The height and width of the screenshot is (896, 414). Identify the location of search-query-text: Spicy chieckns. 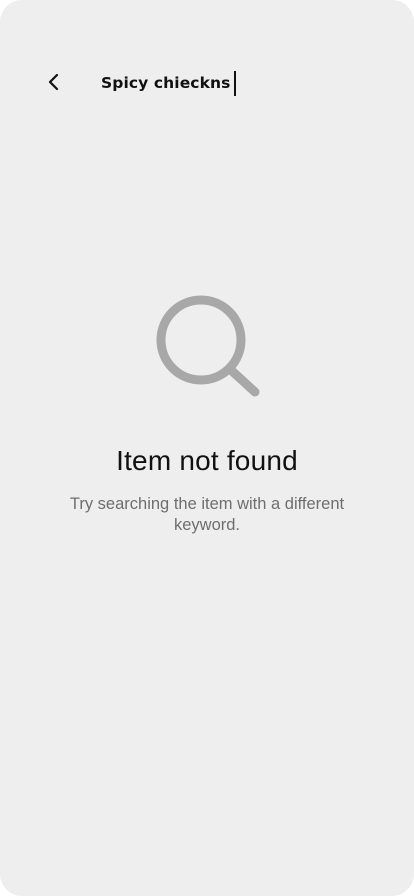
(166, 83).